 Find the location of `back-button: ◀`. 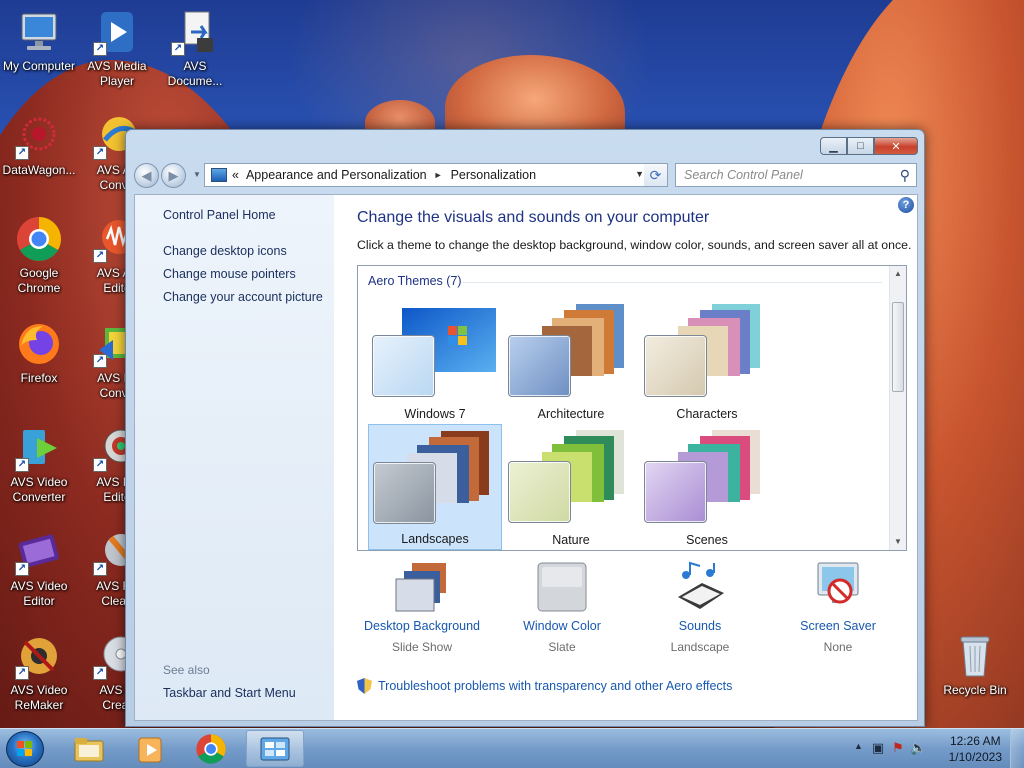

back-button: ◀ is located at coordinates (146, 175).